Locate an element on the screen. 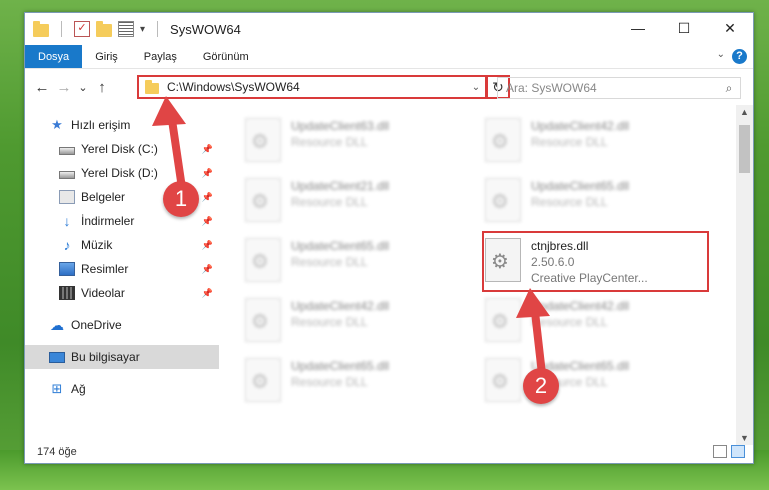 The image size is (769, 490). chevron-down-icon: ▾ is located at coordinates (142, 29).